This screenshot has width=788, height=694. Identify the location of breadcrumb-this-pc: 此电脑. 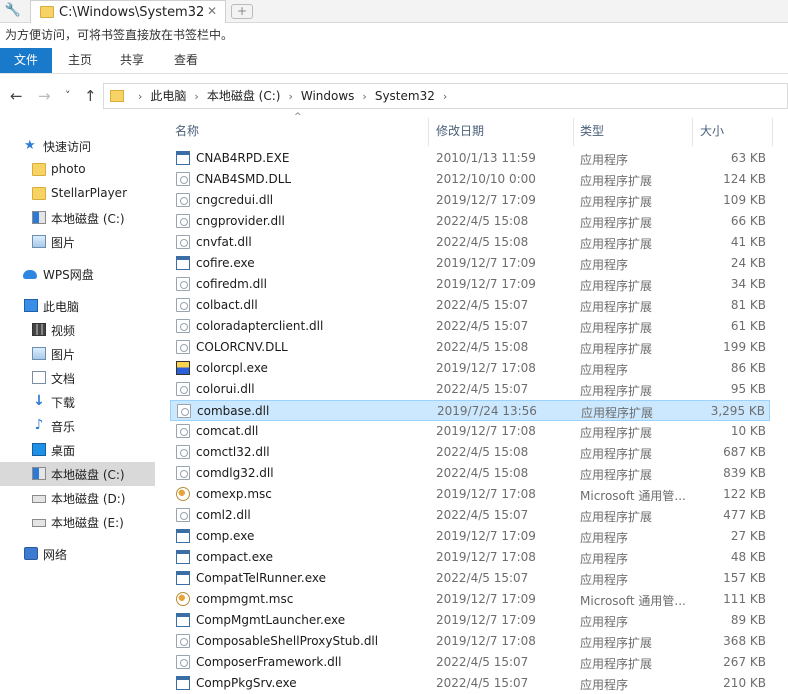
(168, 96).